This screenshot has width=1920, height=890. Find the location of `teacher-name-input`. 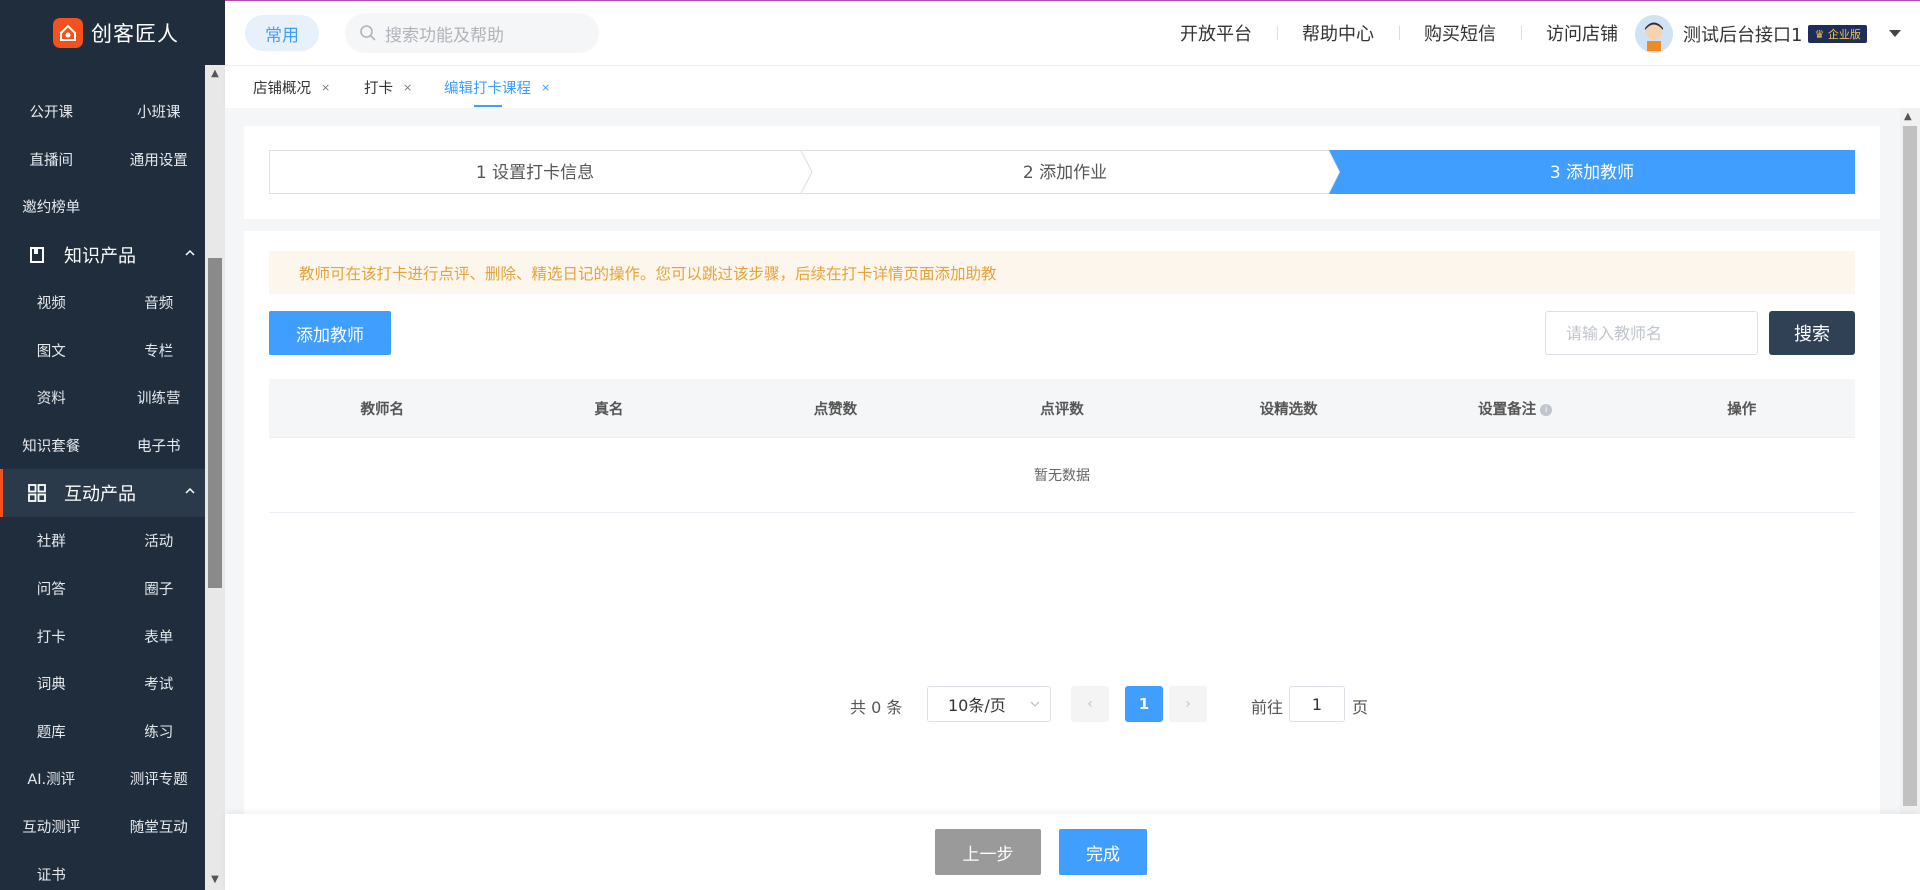

teacher-name-input is located at coordinates (1651, 333).